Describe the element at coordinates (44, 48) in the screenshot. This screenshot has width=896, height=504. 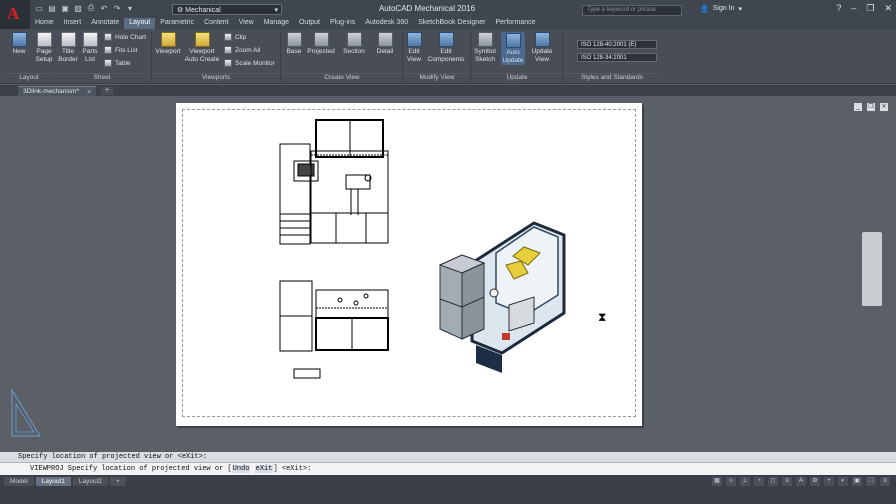
I see `page-setup-button: Page Setup` at that location.